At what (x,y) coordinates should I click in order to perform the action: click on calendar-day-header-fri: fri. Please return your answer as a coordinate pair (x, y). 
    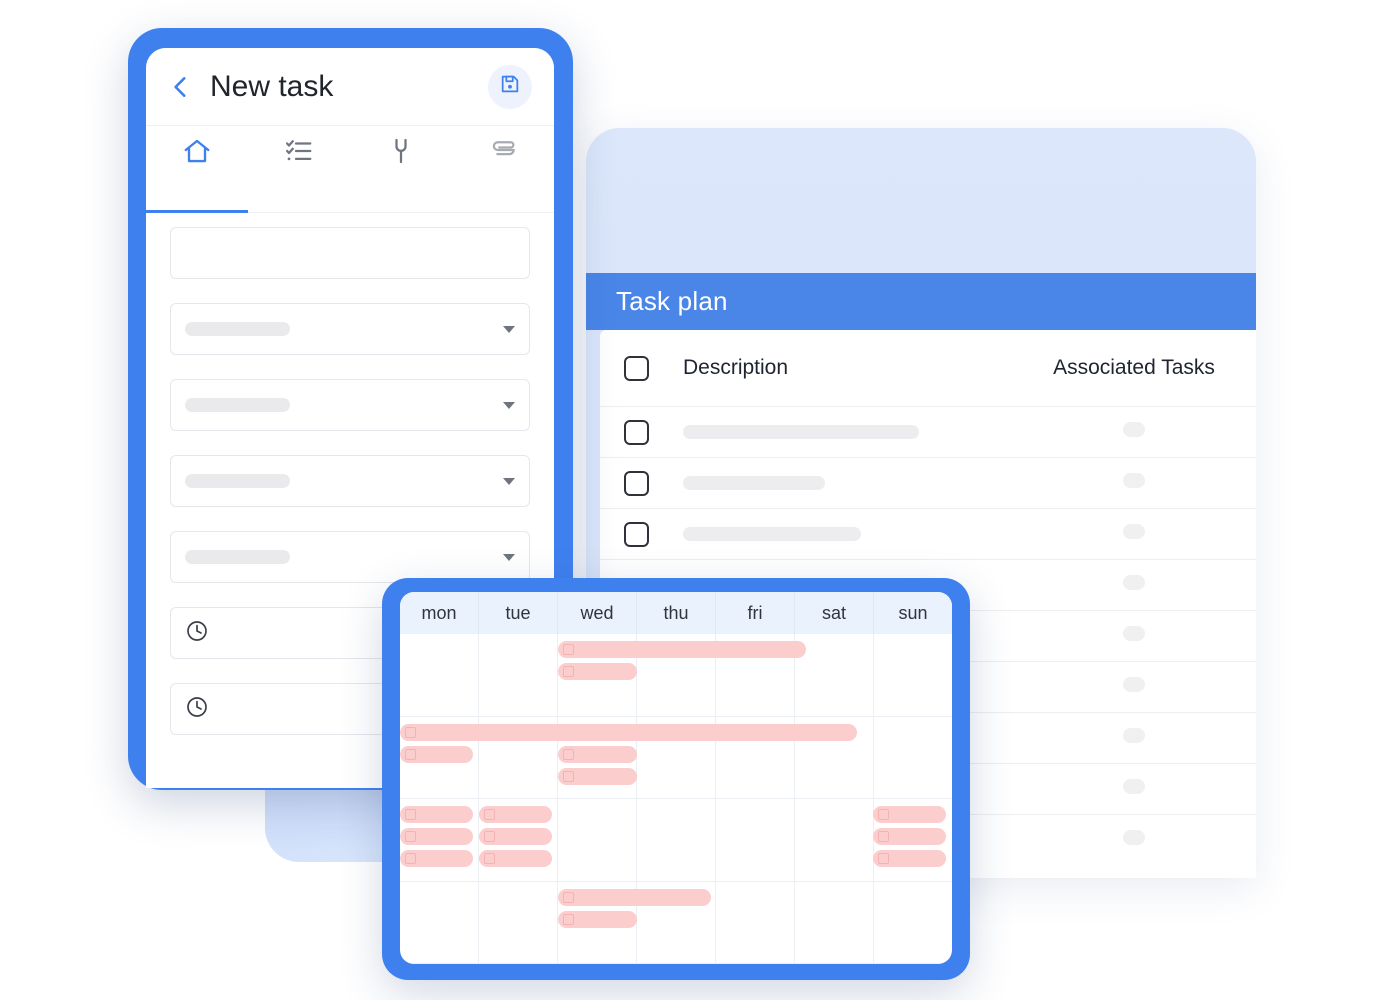
    Looking at the image, I should click on (755, 613).